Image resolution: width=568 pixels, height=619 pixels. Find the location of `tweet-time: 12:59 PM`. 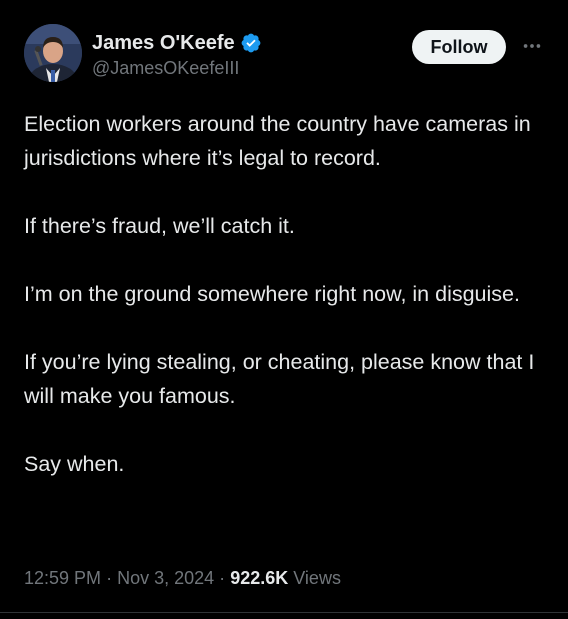

tweet-time: 12:59 PM is located at coordinates (62, 578).